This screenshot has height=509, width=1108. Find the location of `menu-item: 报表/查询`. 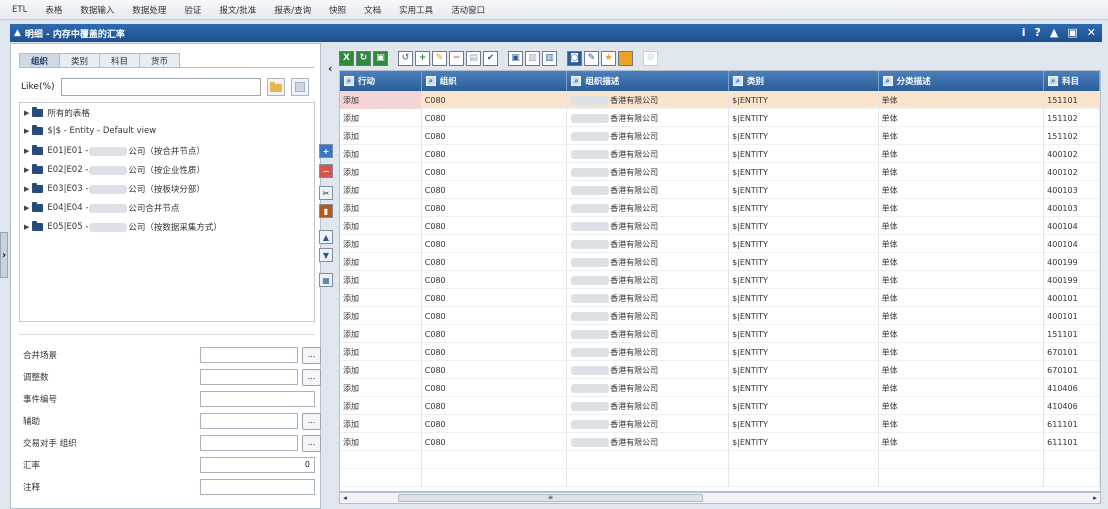

menu-item: 报表/查询 is located at coordinates (292, 10).